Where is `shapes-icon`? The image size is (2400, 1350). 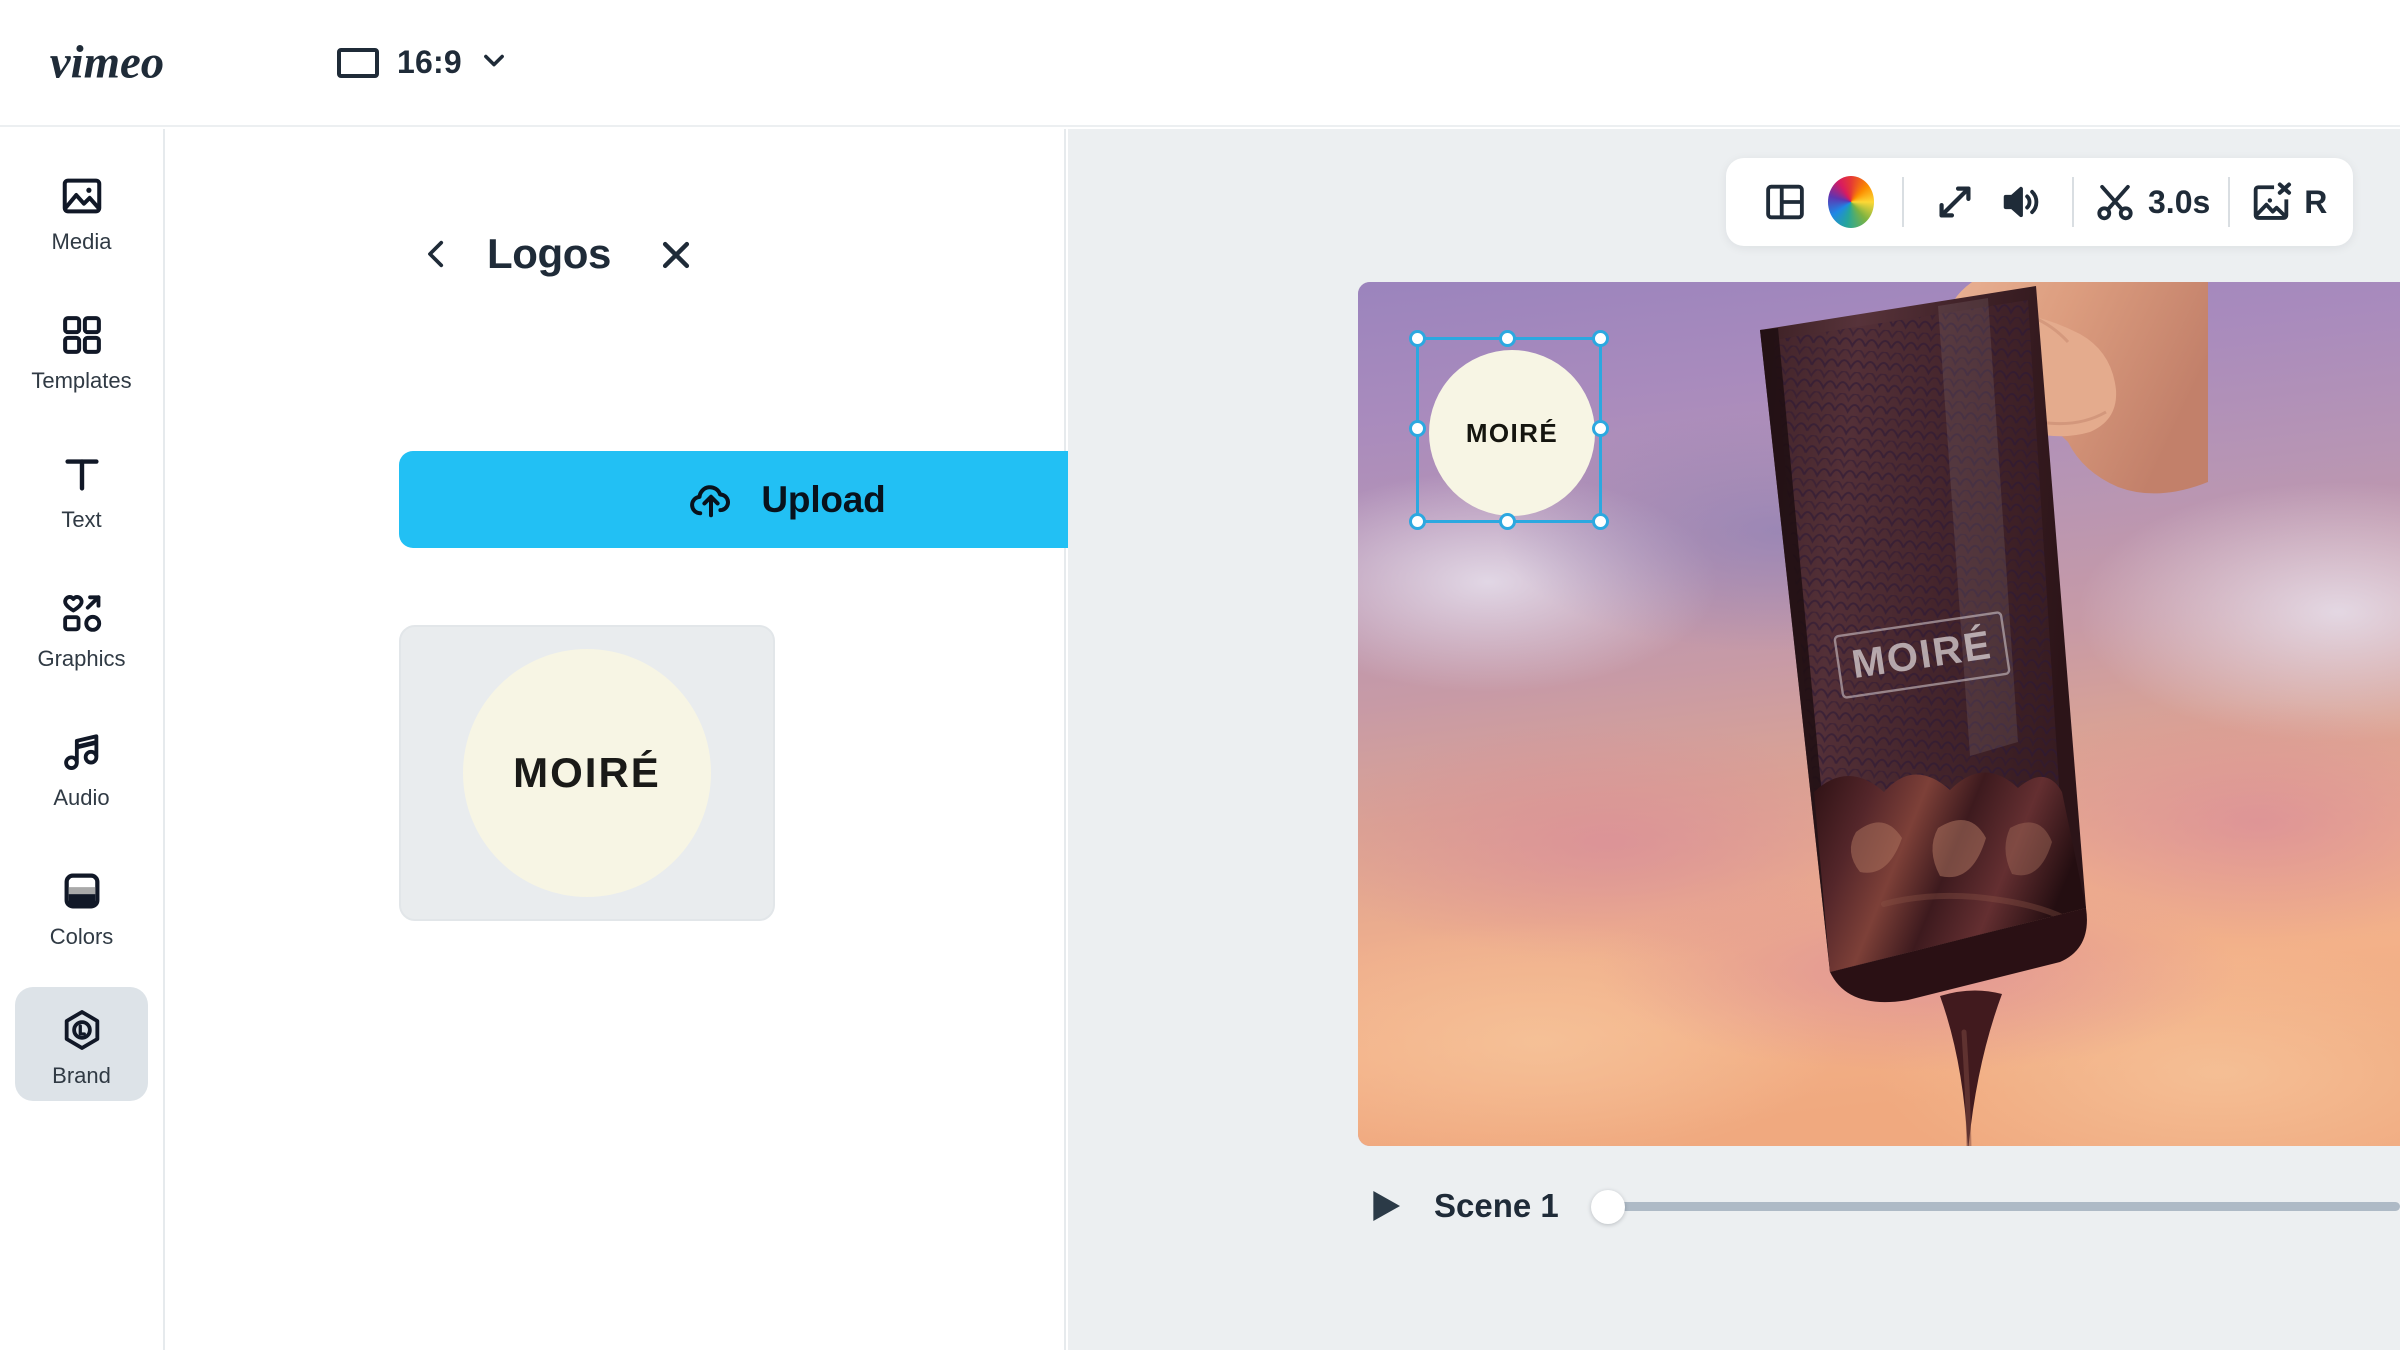
shapes-icon is located at coordinates (81, 613).